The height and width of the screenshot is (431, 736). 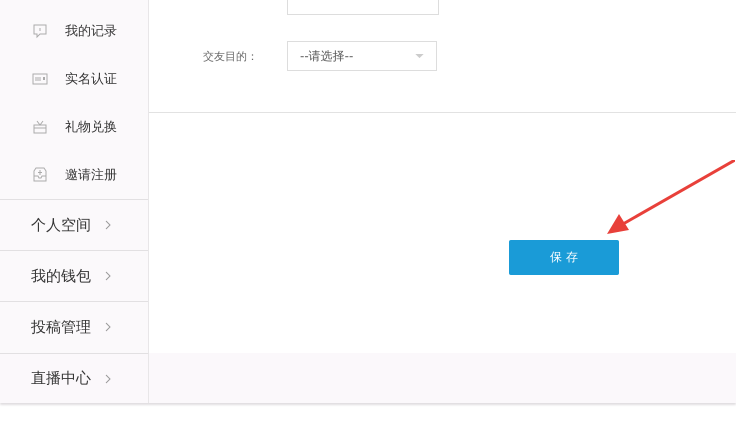 What do you see at coordinates (40, 31) in the screenshot?
I see `speech-bubble-icon` at bounding box center [40, 31].